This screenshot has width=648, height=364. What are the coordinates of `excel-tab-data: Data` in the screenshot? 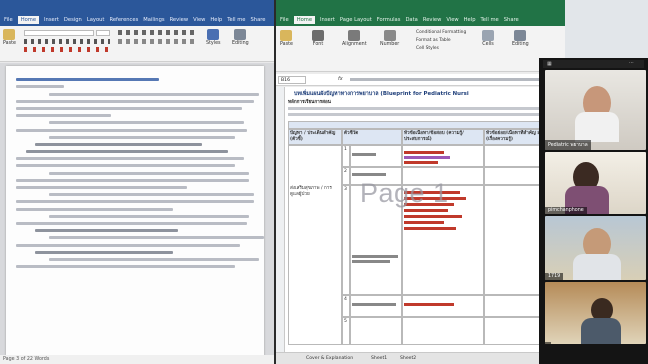 It's located at (411, 20).